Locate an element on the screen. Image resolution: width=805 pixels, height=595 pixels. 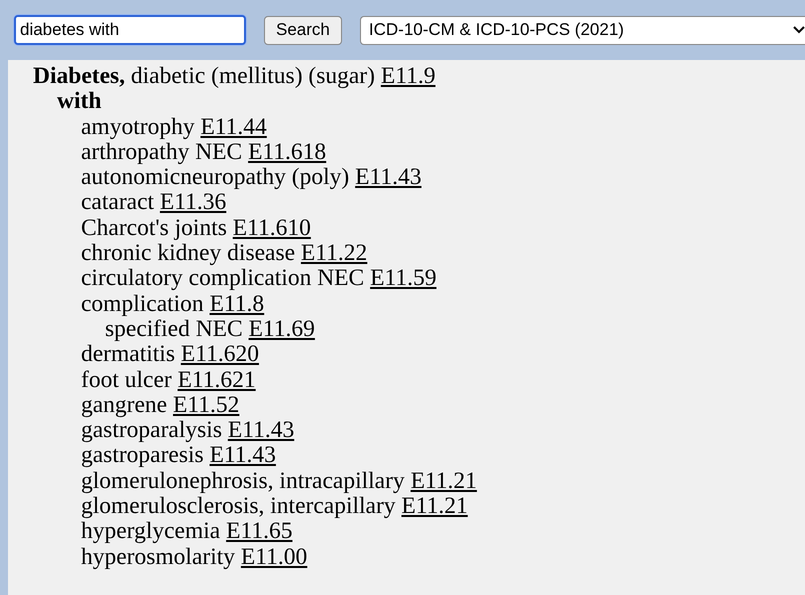
term-description: diabetic (mellitus) (sugar) is located at coordinates (252, 76).